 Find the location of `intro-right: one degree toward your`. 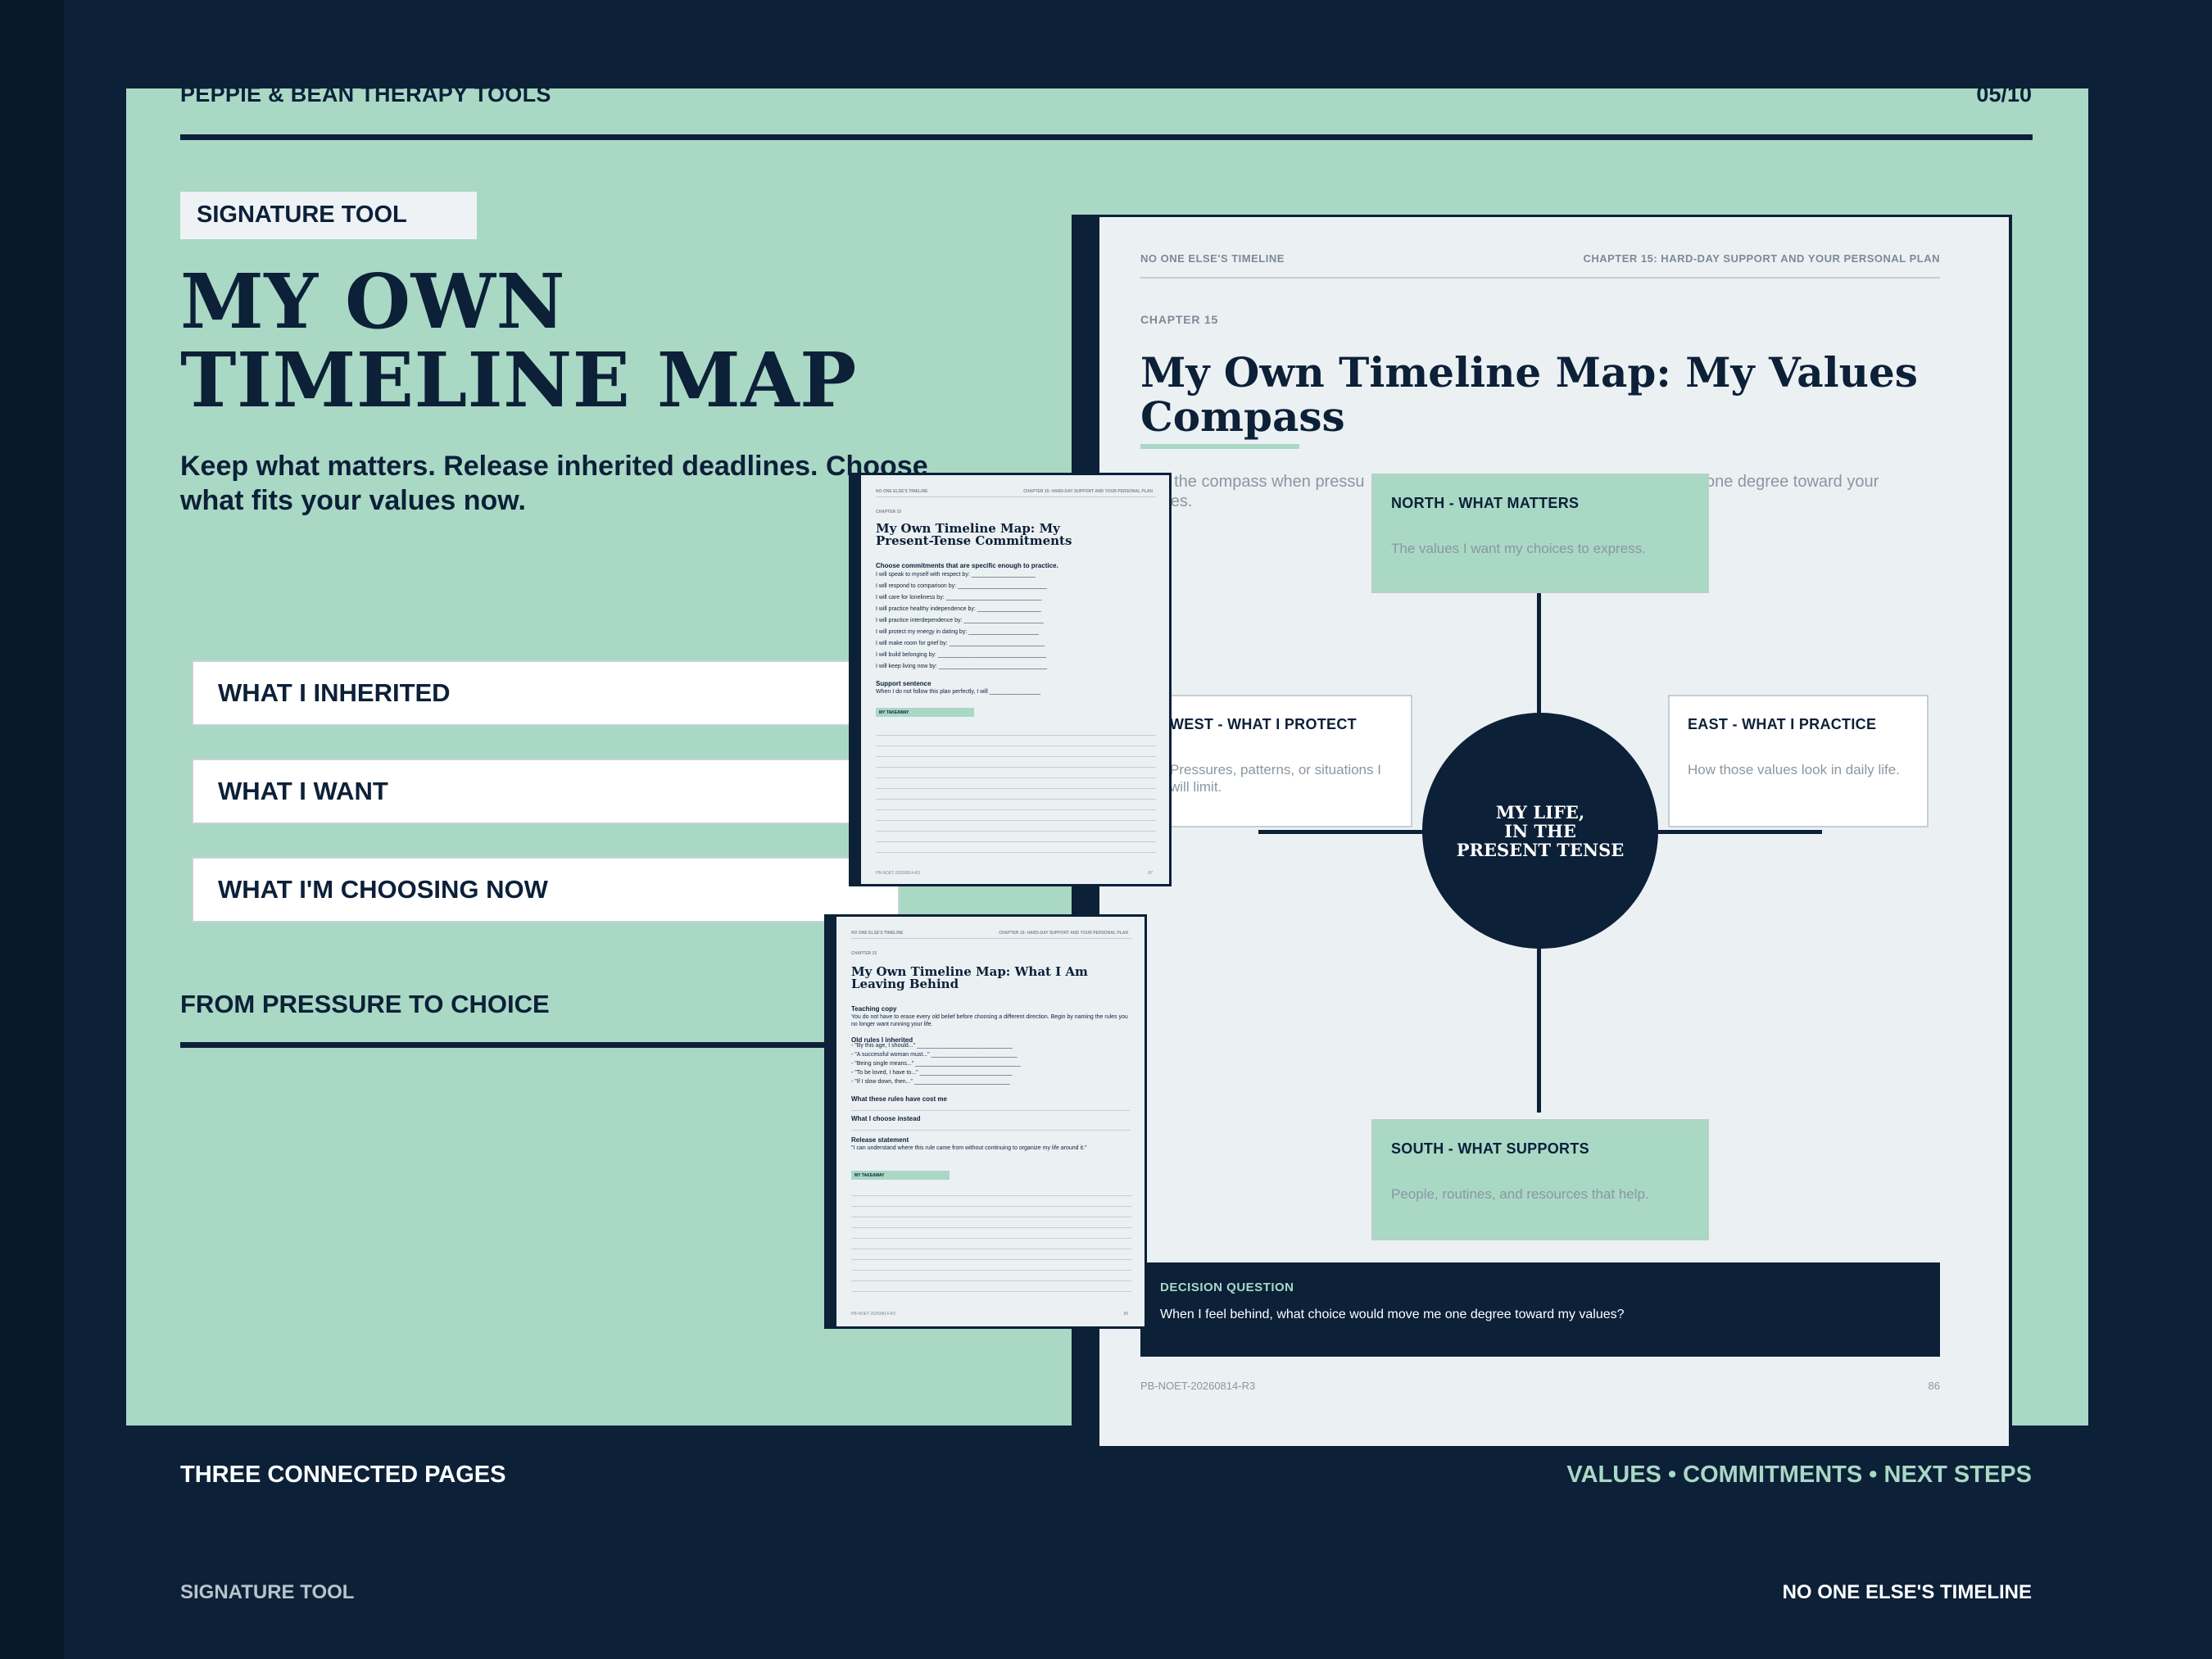

intro-right: one degree toward your is located at coordinates (1792, 482).